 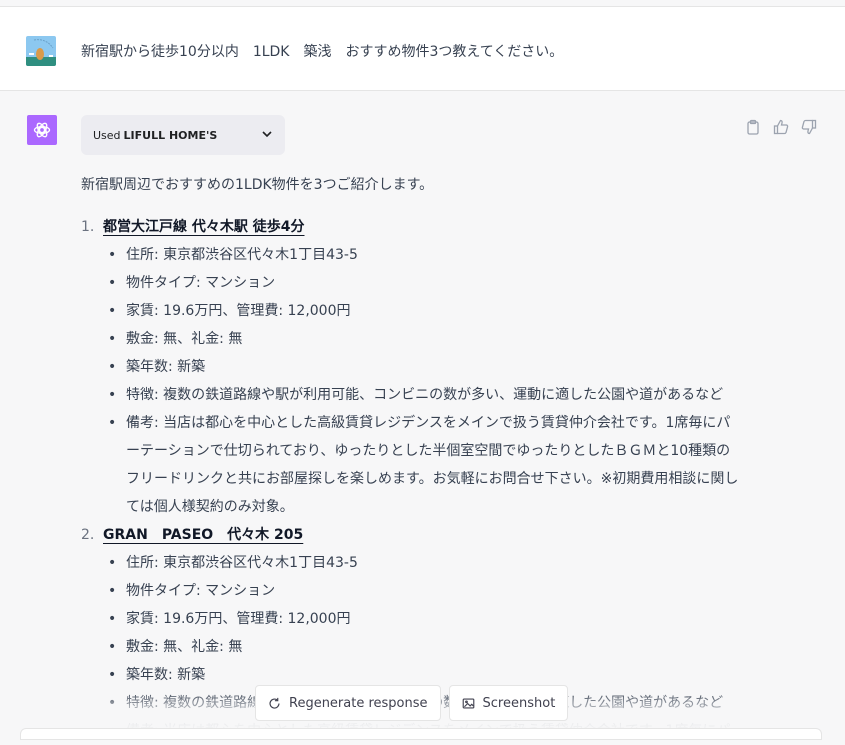 What do you see at coordinates (421, 734) in the screenshot?
I see `message-input-edge` at bounding box center [421, 734].